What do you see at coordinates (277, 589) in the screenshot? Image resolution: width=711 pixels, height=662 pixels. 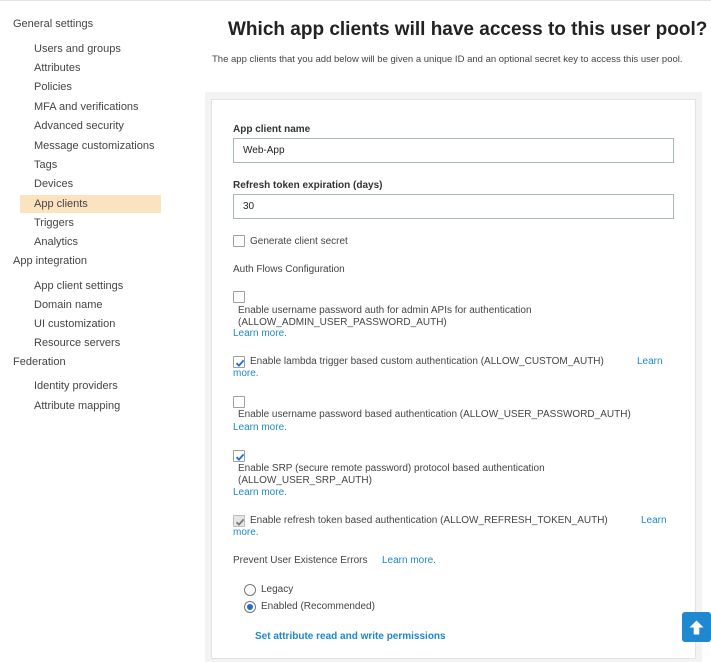 I see `legacy-radio-label: Legacy` at bounding box center [277, 589].